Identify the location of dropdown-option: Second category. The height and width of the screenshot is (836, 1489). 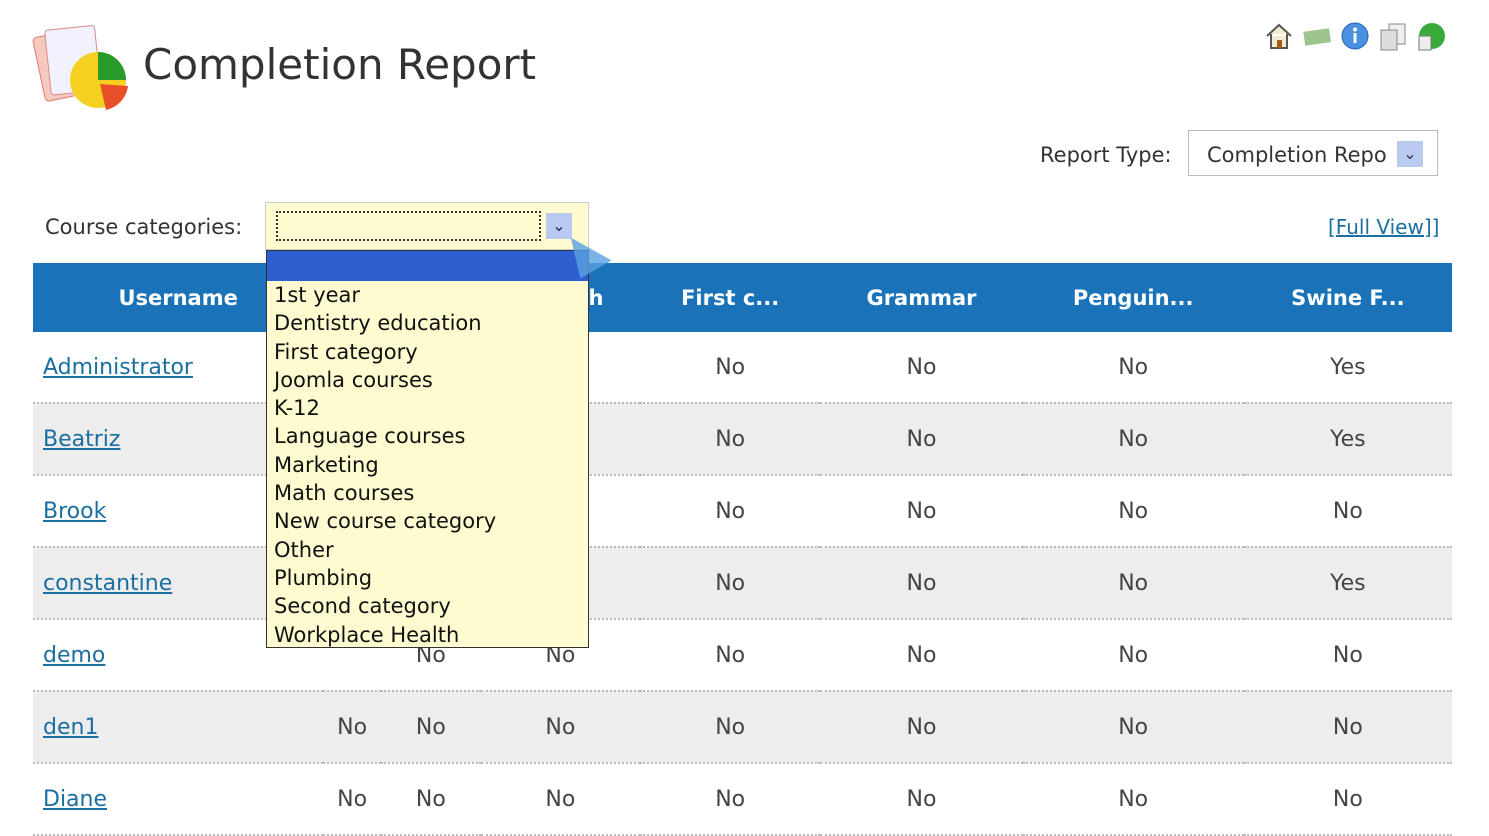
(427, 606).